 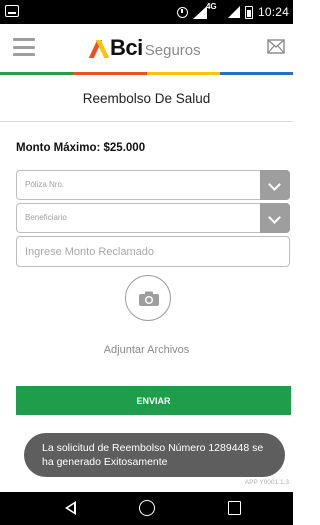 I want to click on enviar-button: ENVIAR, so click(x=153, y=400).